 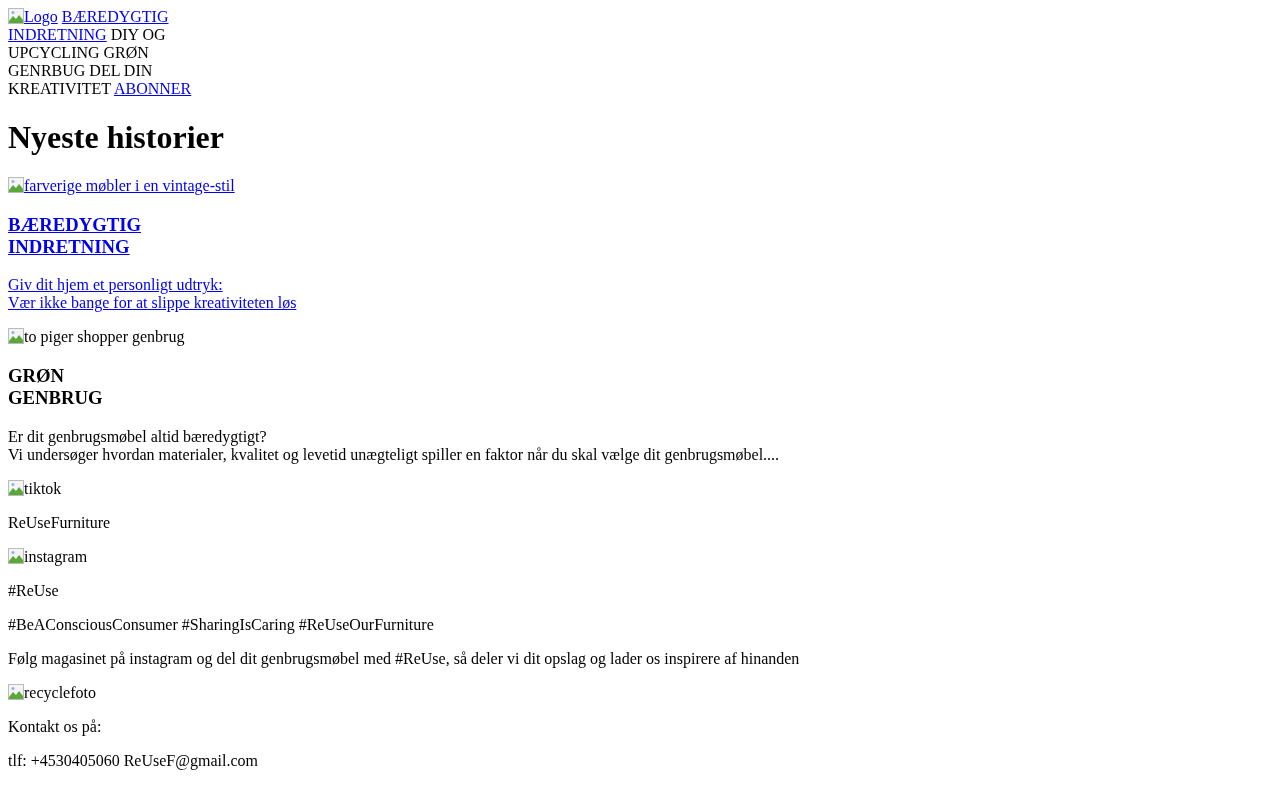 I want to click on article-teaser-link: Giv dit hjem et personligt udtryk: Vær ikke bange for at slippe kreativiteten løs, so click(x=152, y=294).